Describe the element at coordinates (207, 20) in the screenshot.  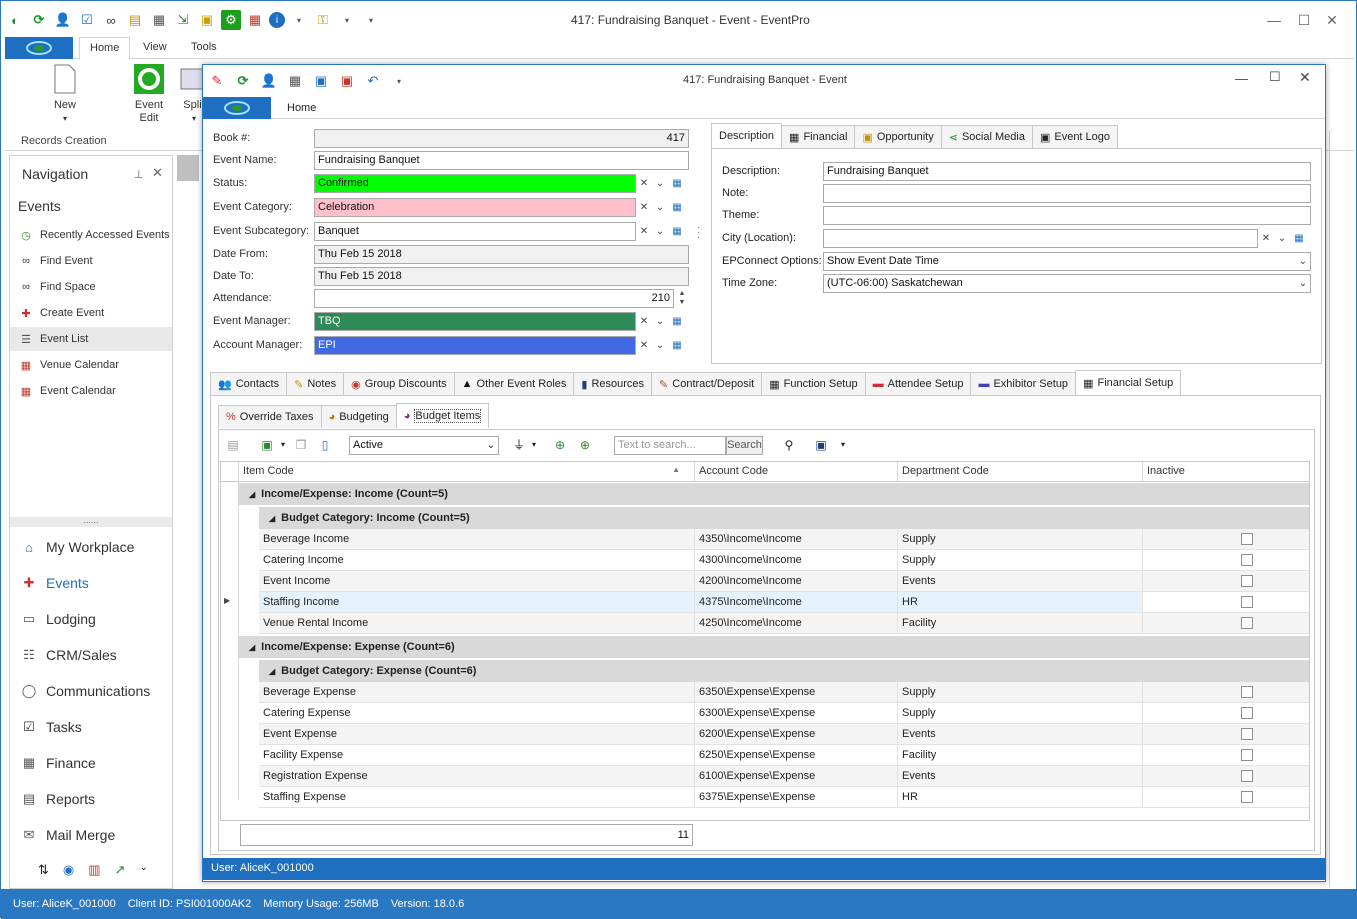
I see `folder-icon: ▣` at that location.